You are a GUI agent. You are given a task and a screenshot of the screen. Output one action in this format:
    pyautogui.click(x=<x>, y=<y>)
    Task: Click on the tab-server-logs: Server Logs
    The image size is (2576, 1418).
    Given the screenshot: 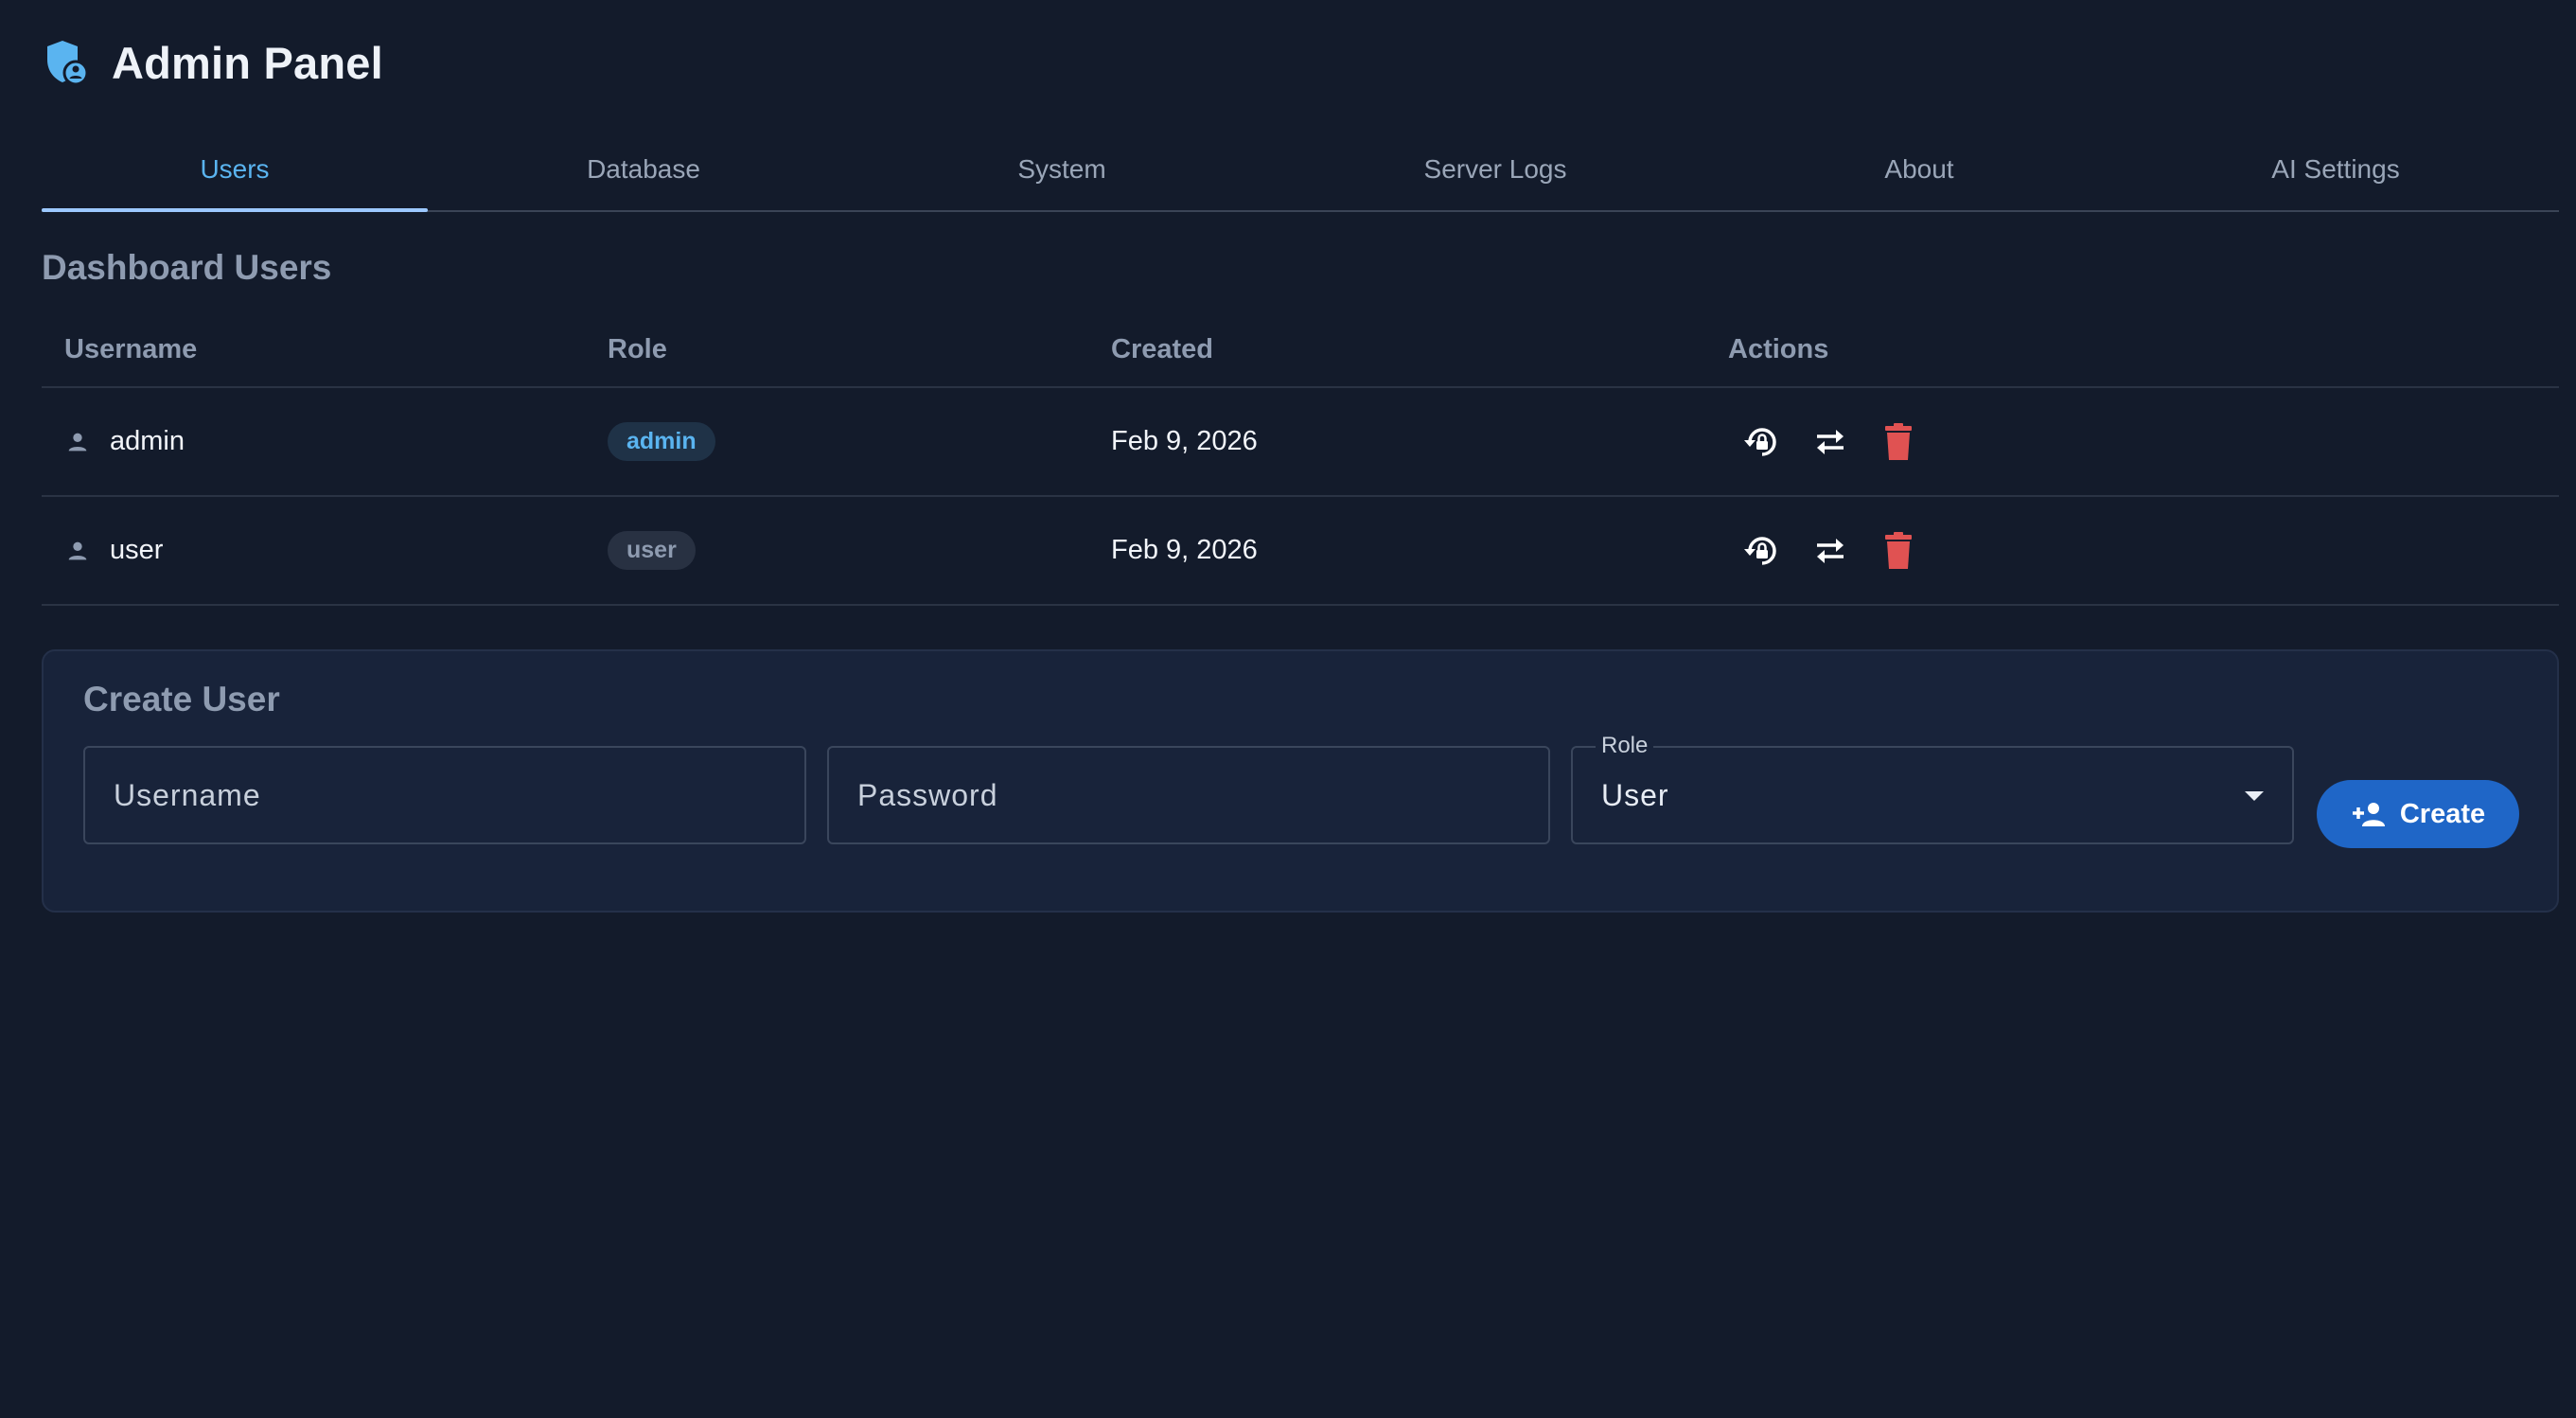 What is the action you would take?
    pyautogui.click(x=1495, y=169)
    